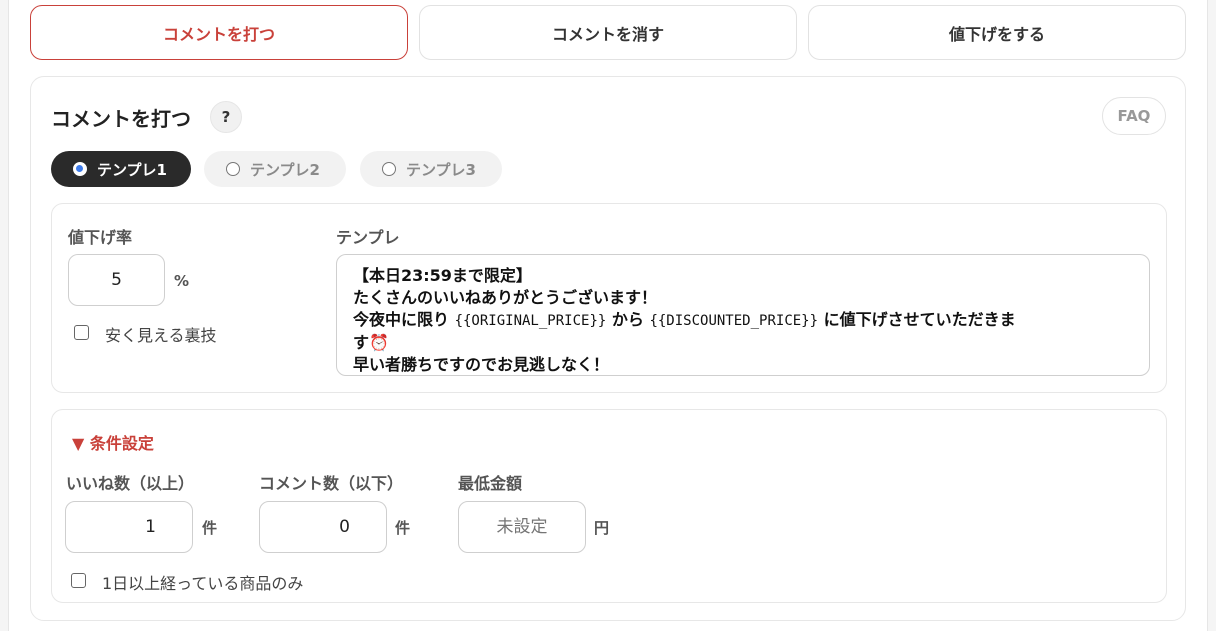  I want to click on text-segment: 今夜中に限り, so click(404, 319).